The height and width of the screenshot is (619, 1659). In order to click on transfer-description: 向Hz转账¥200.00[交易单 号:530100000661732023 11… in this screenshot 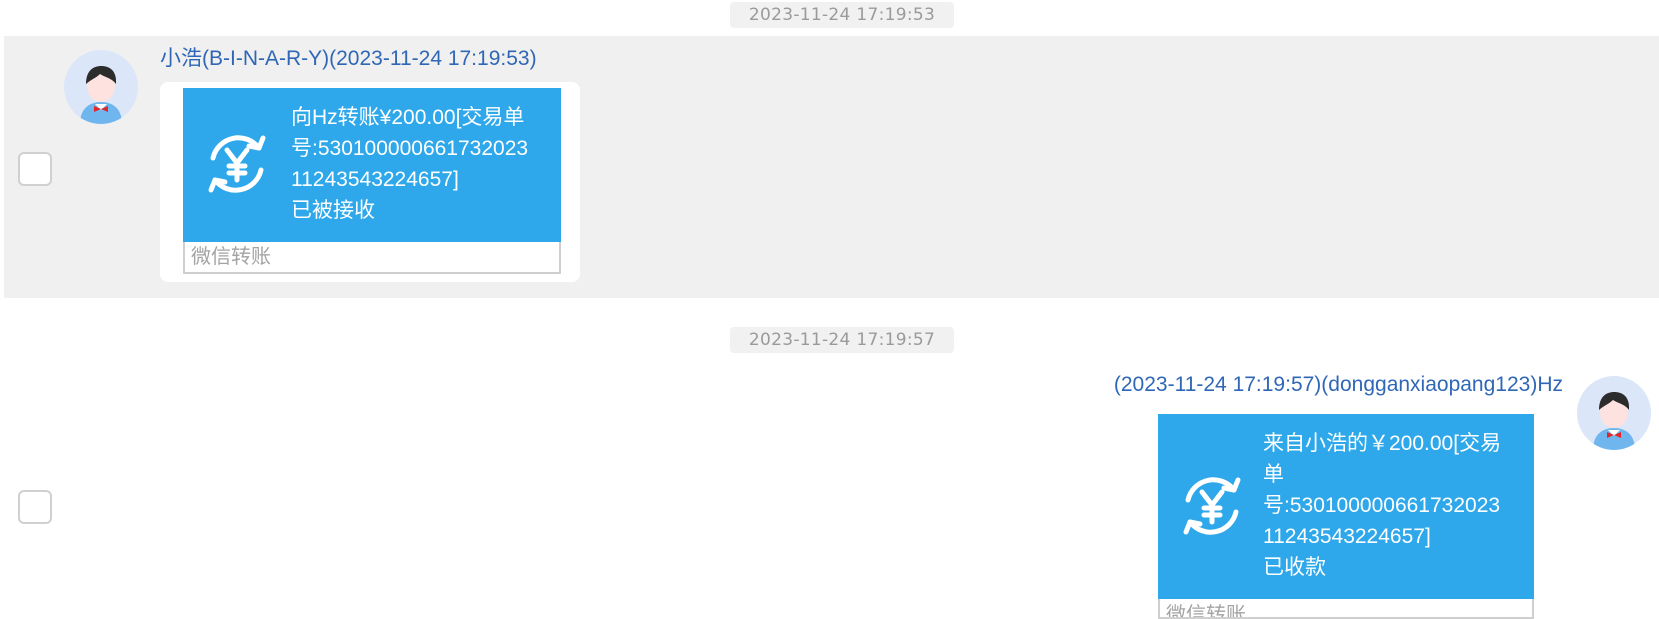, I will do `click(409, 164)`.